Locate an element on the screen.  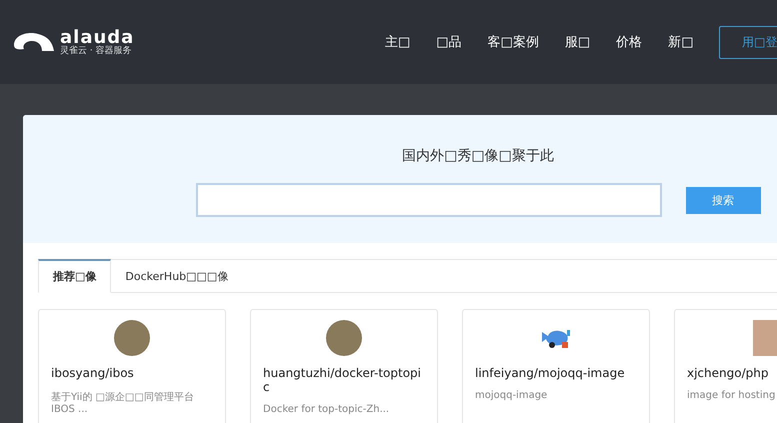
logo-icon is located at coordinates (34, 42).